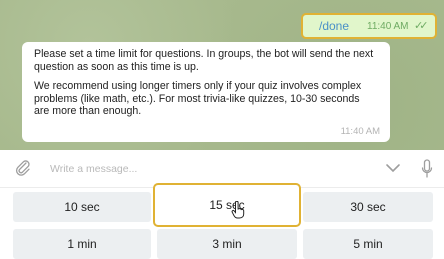  I want to click on paperclip-icon, so click(23, 168).